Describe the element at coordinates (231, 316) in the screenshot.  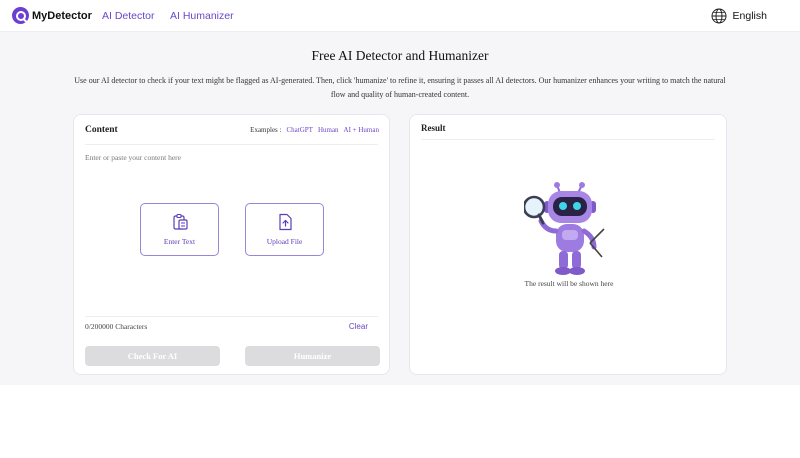
I see `content-footer-divider` at that location.